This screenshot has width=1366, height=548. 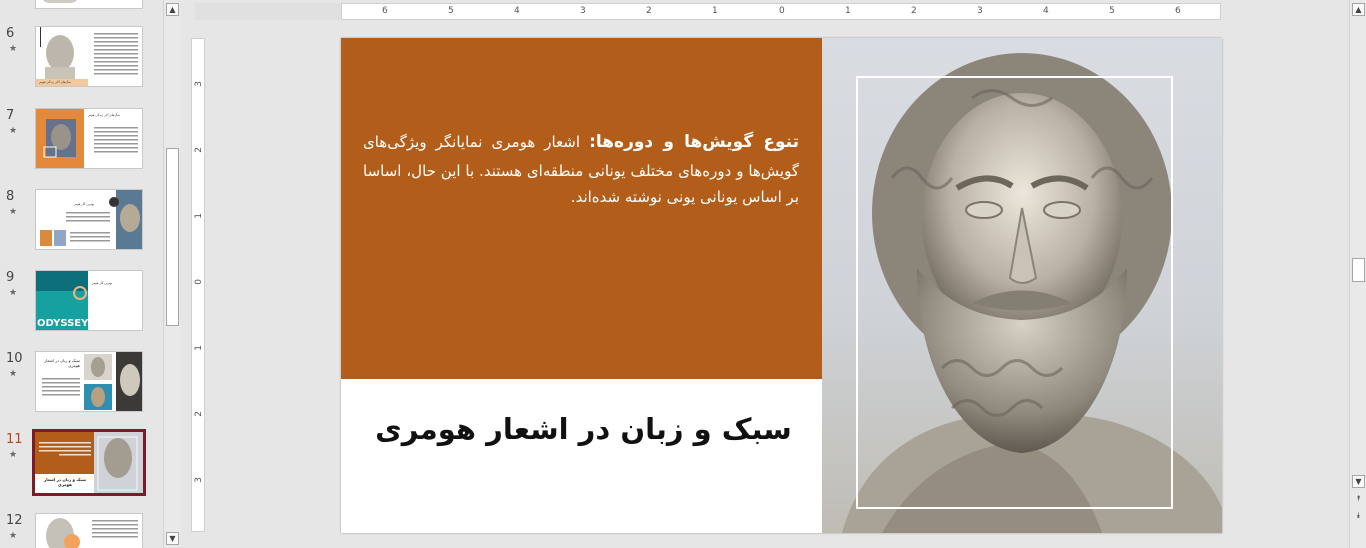 What do you see at coordinates (14, 358) in the screenshot?
I see `slide-number: 10` at bounding box center [14, 358].